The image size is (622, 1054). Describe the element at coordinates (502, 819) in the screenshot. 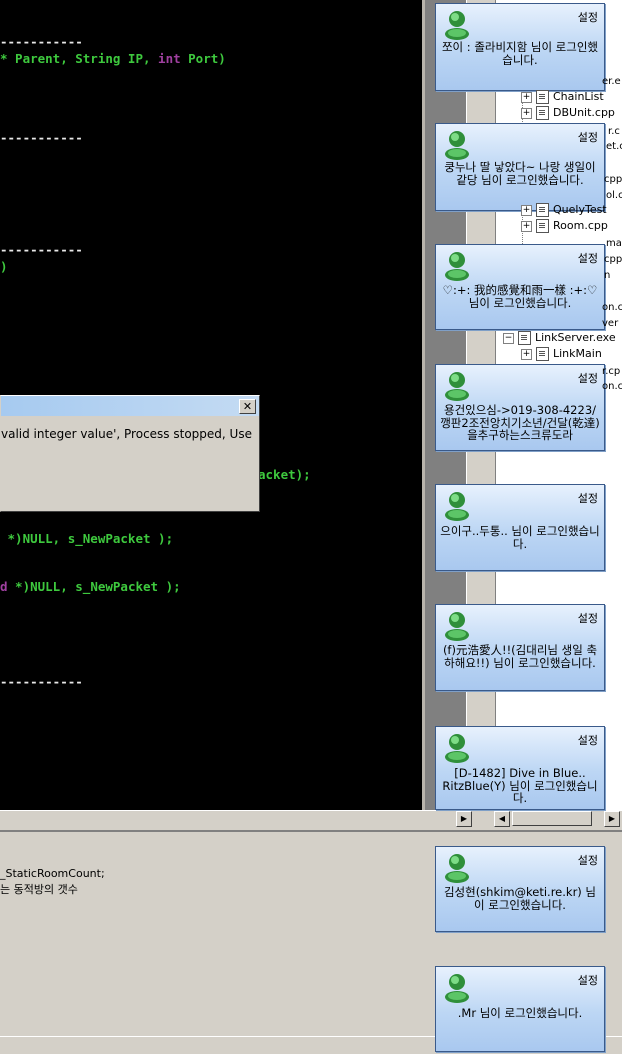

I see `scroll-left-icon: ◀` at that location.